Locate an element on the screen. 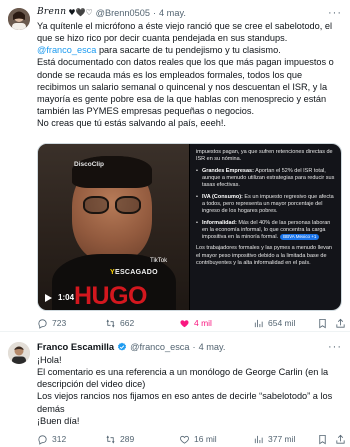 The height and width of the screenshot is (447, 350). play-icon is located at coordinates (48, 298).